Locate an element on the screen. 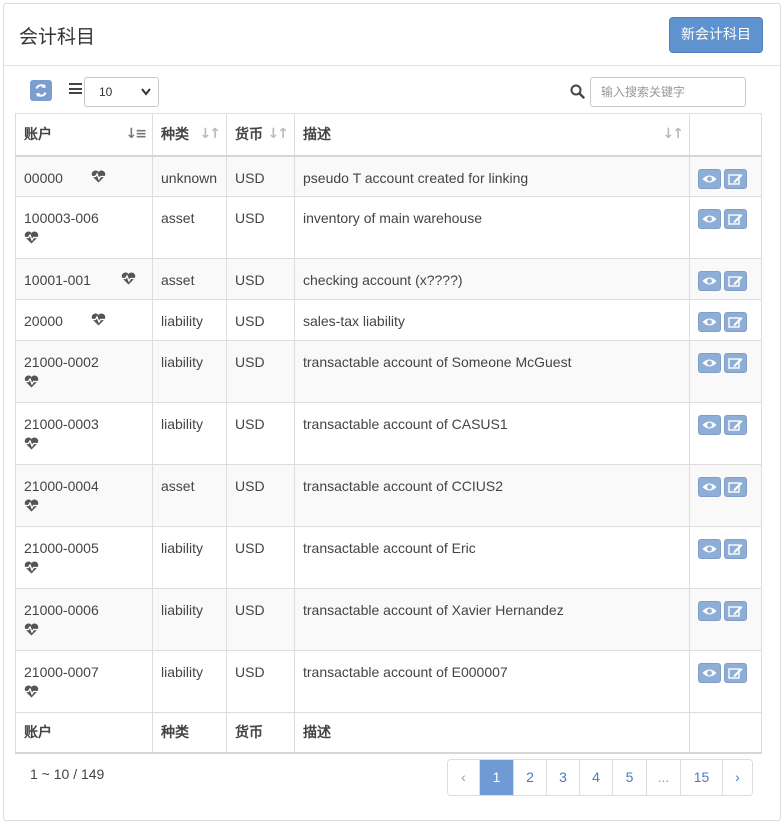  refresh-icon is located at coordinates (41, 90).